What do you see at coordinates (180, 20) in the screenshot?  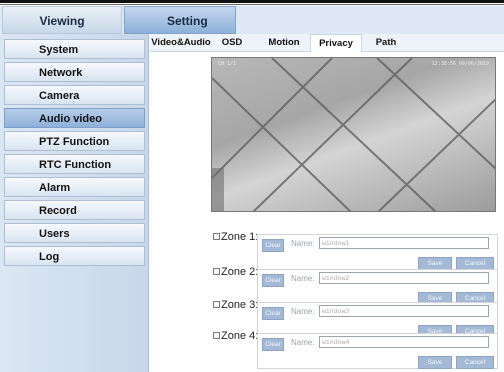 I see `tab-setting: Setting` at bounding box center [180, 20].